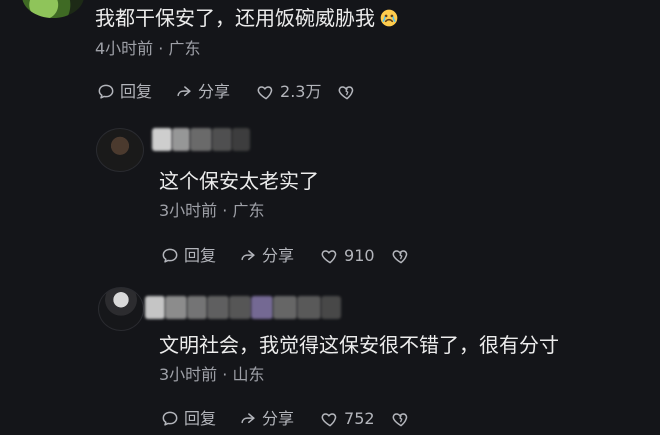 This screenshot has height=435, width=660. I want to click on reply-two-like-button: 752, so click(347, 419).